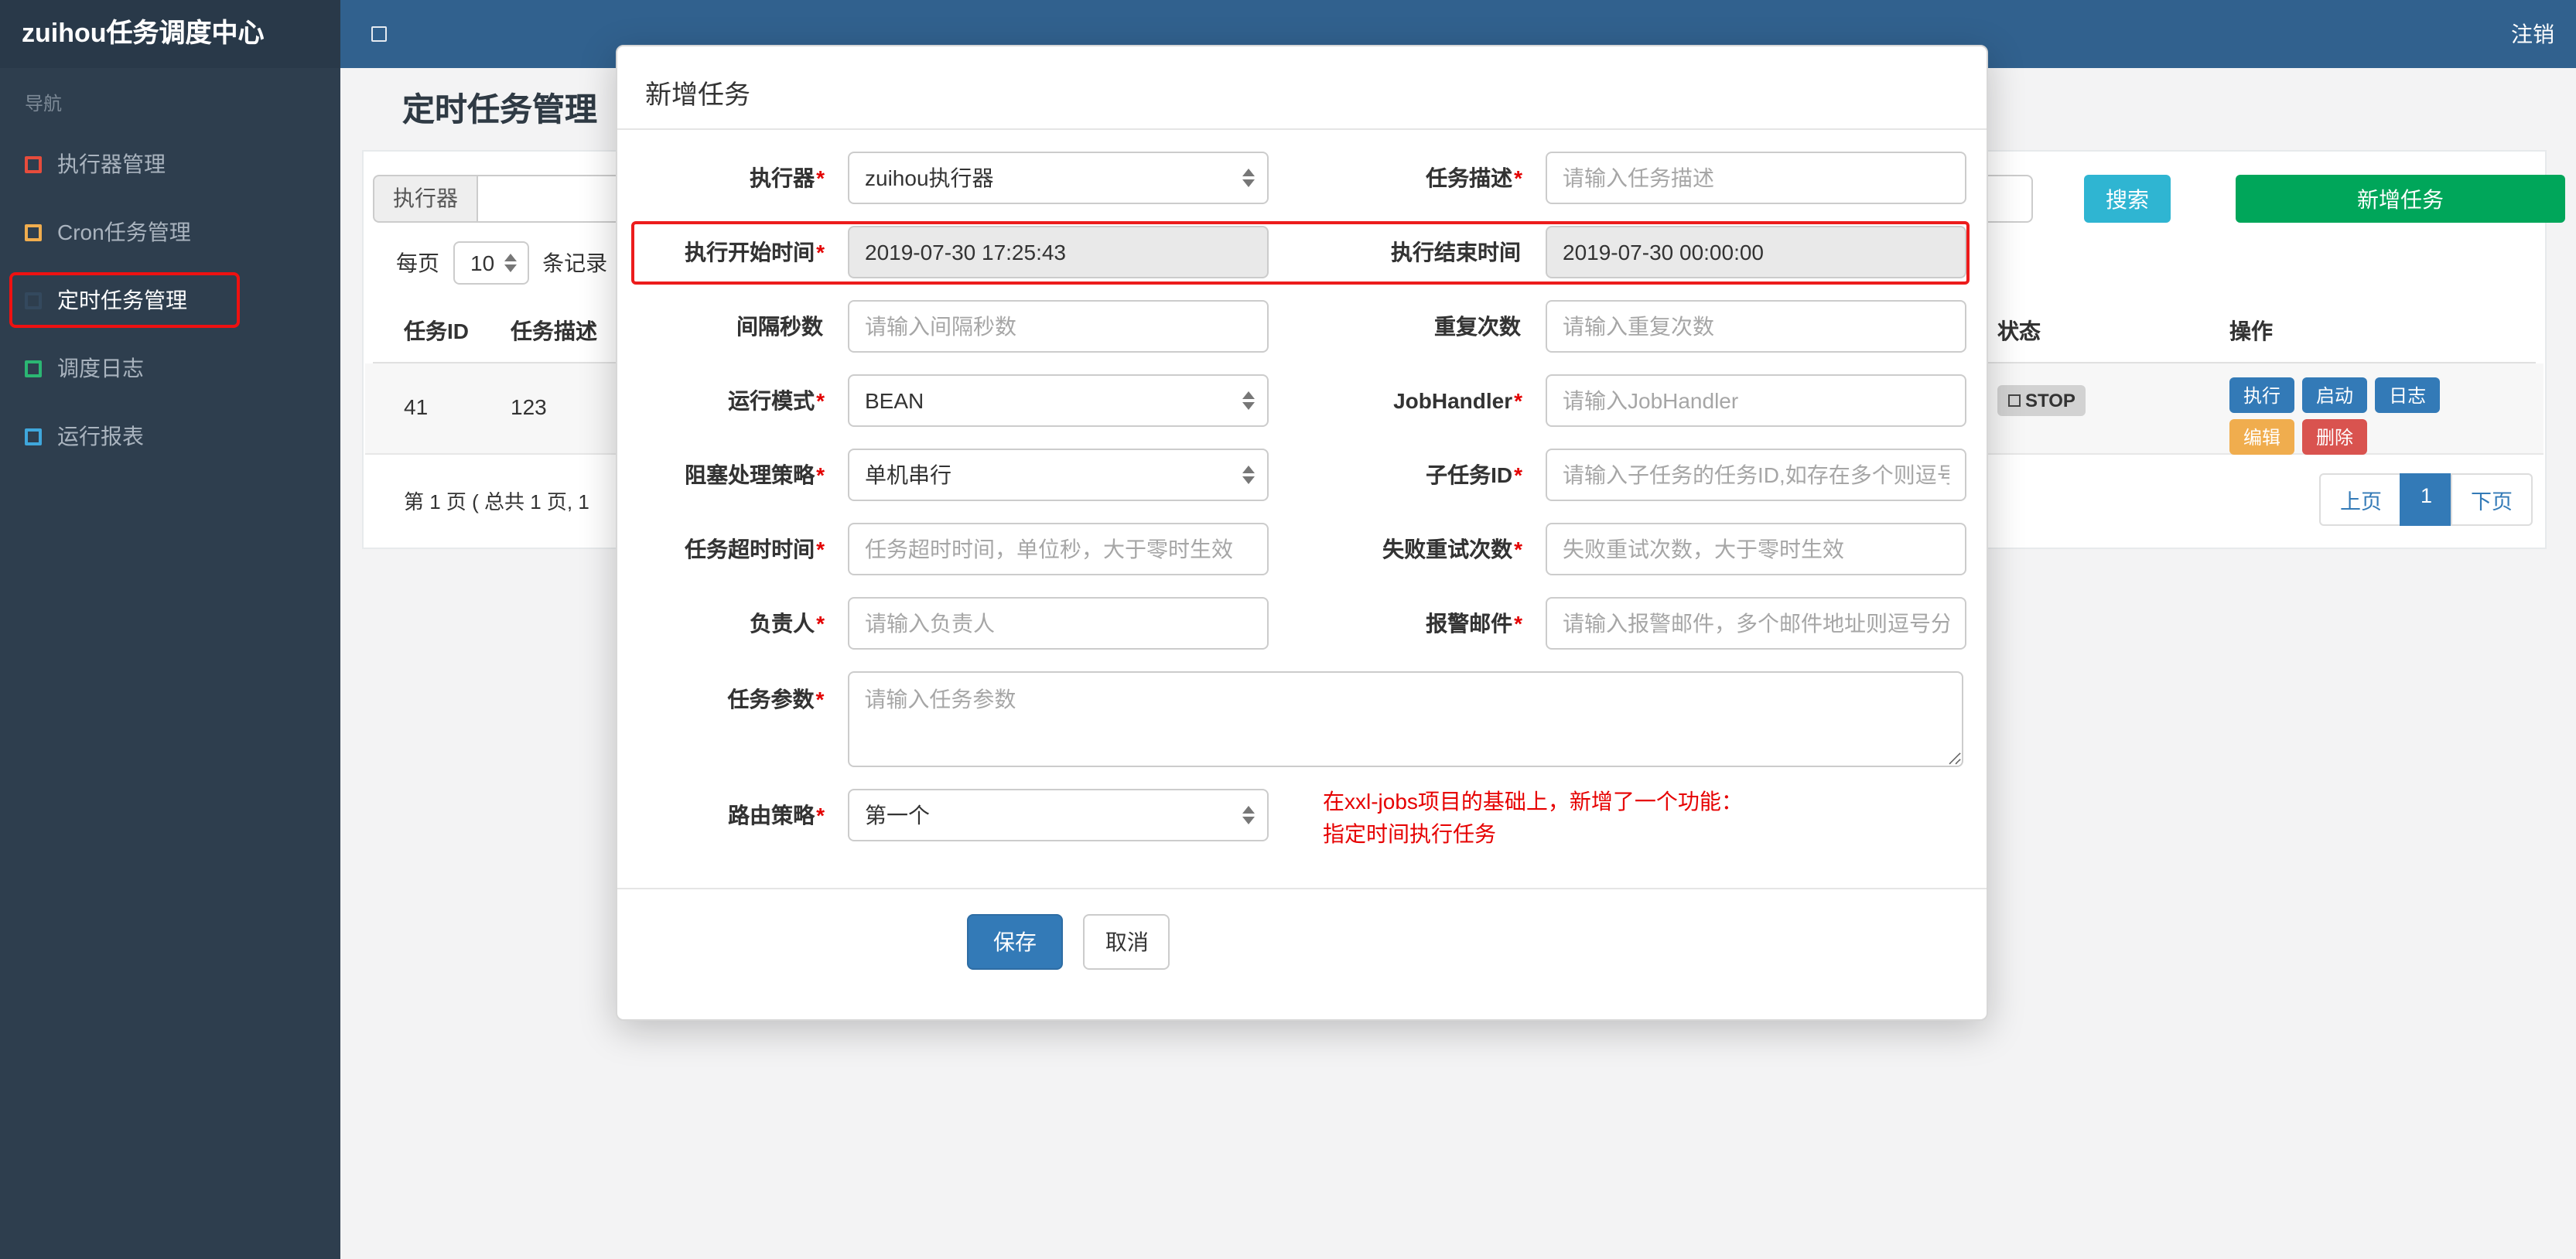 The height and width of the screenshot is (1259, 2576). What do you see at coordinates (1477, 327) in the screenshot?
I see `repeat-label: 重复次数` at bounding box center [1477, 327].